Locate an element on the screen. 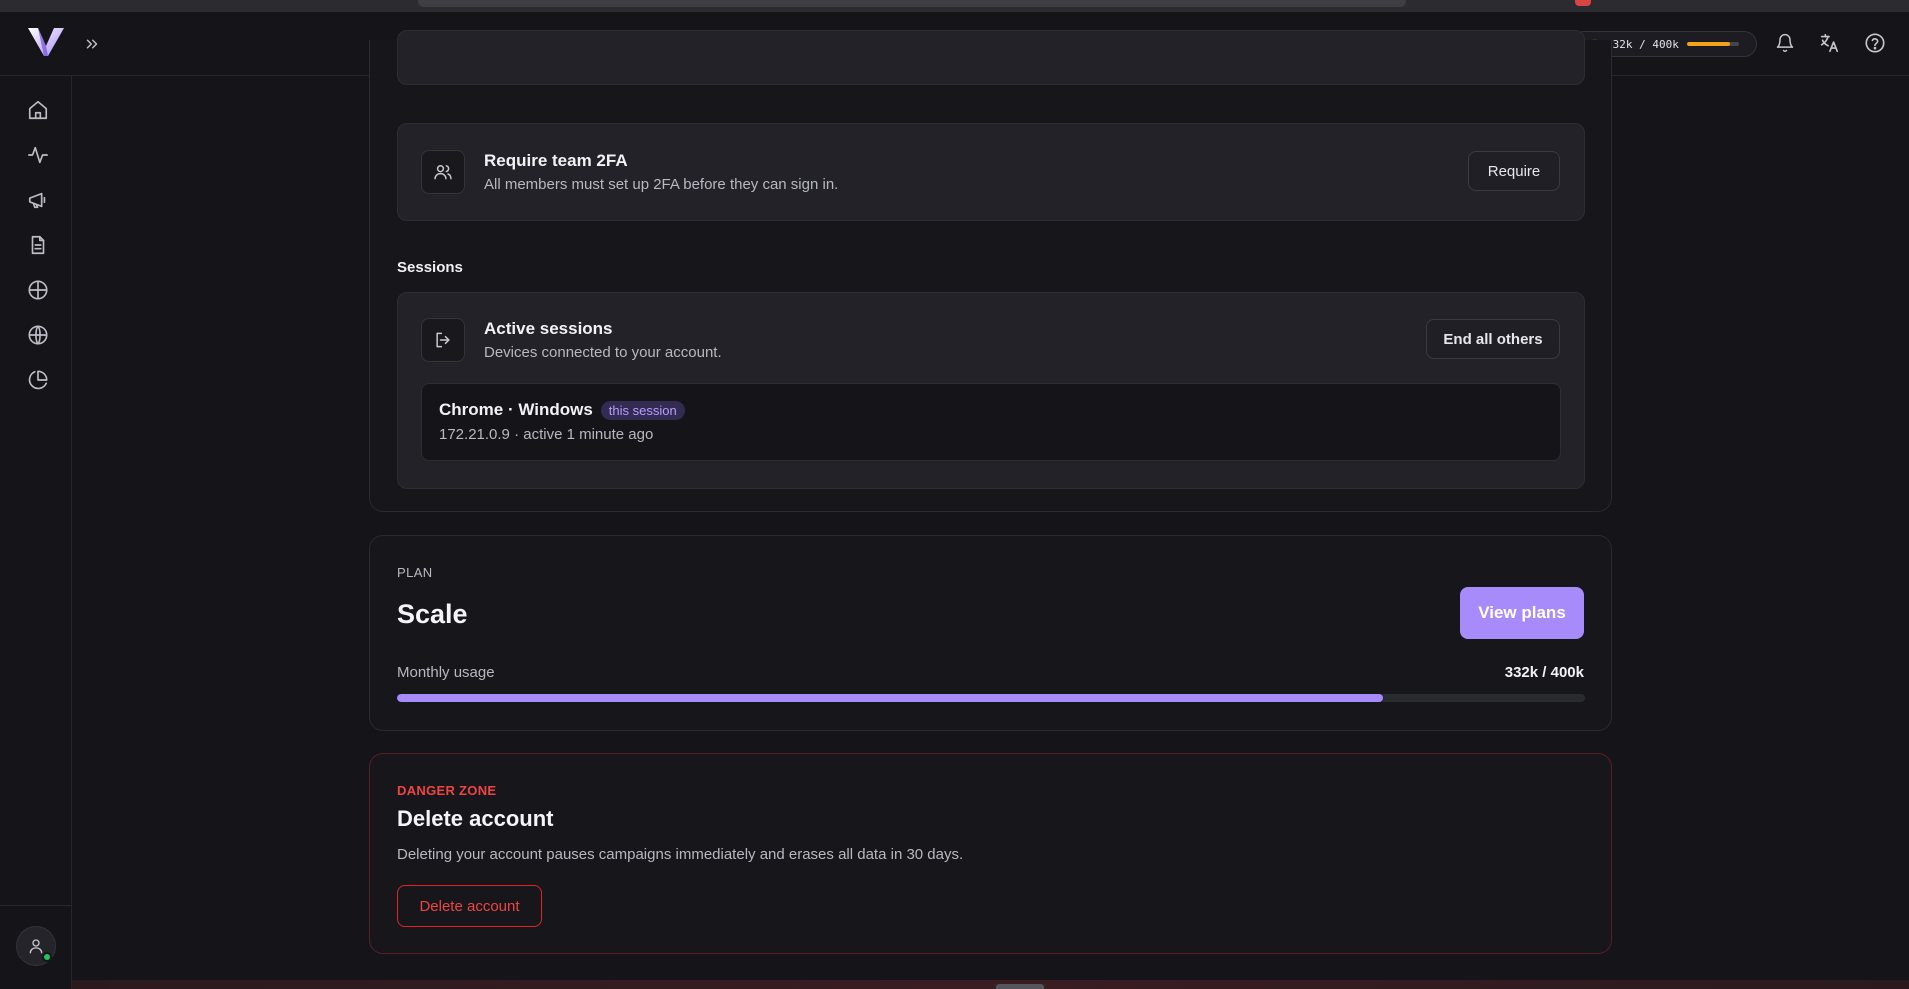 The width and height of the screenshot is (1909, 989). browser-address-bar is located at coordinates (912, 3).